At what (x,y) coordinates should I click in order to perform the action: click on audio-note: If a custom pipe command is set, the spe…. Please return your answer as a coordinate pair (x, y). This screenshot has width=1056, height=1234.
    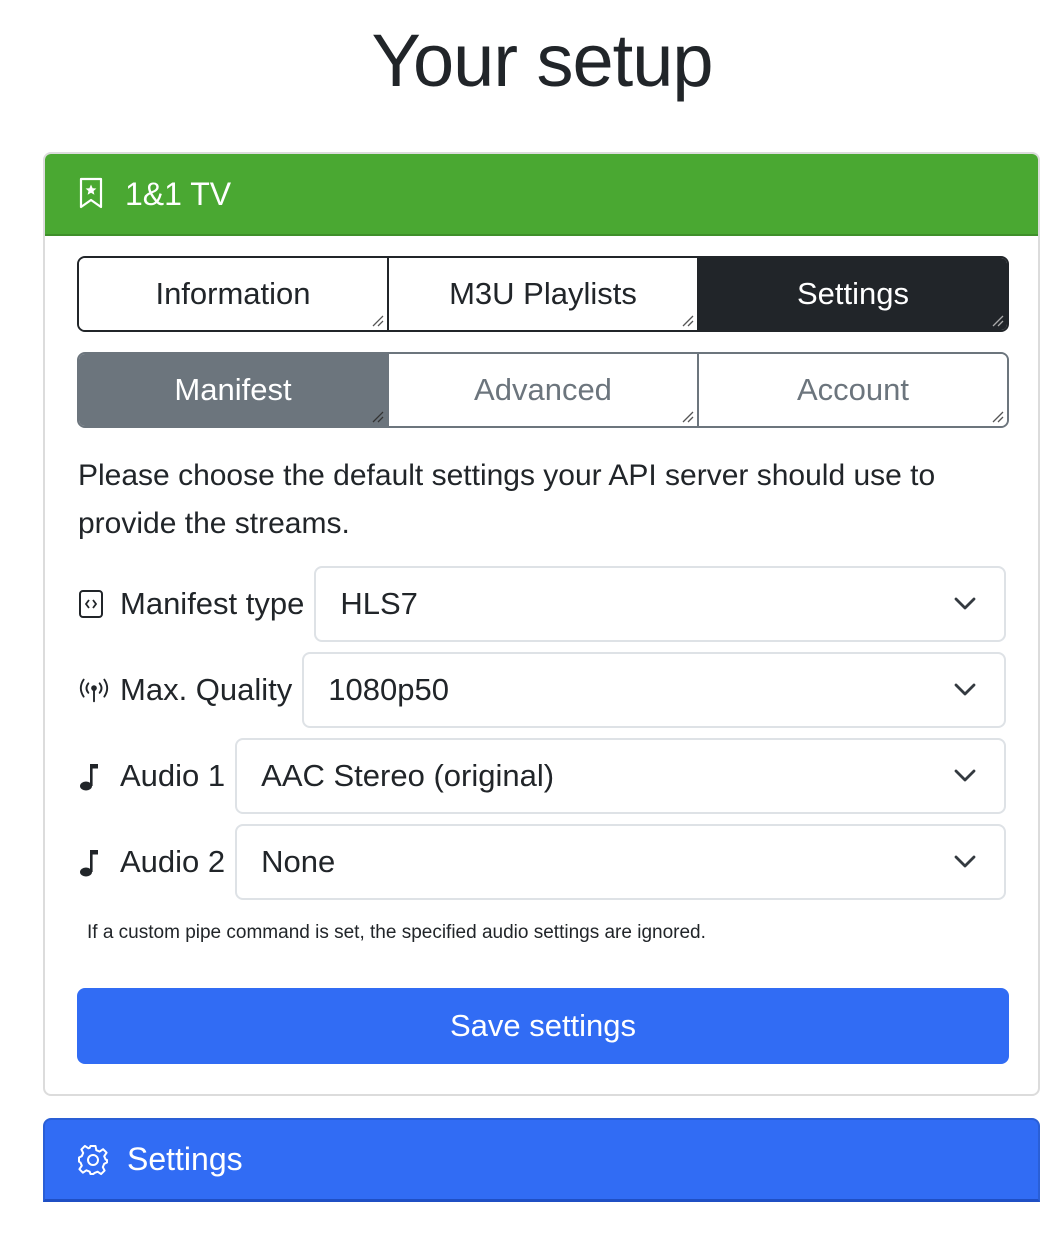
    Looking at the image, I should click on (396, 932).